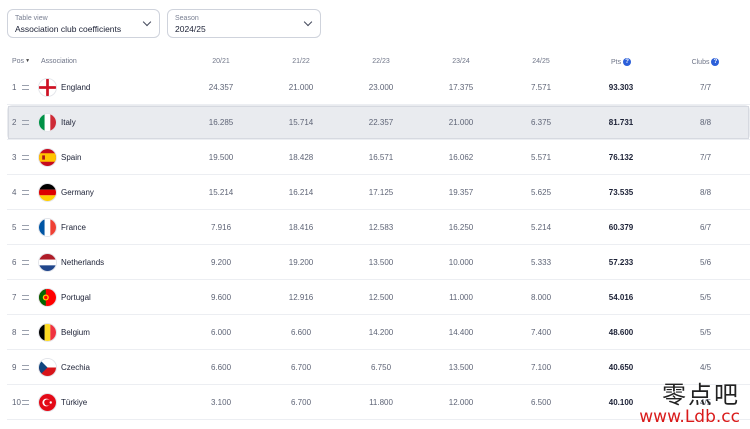  Describe the element at coordinates (621, 61) in the screenshot. I see `header-pts: Pts?` at that location.